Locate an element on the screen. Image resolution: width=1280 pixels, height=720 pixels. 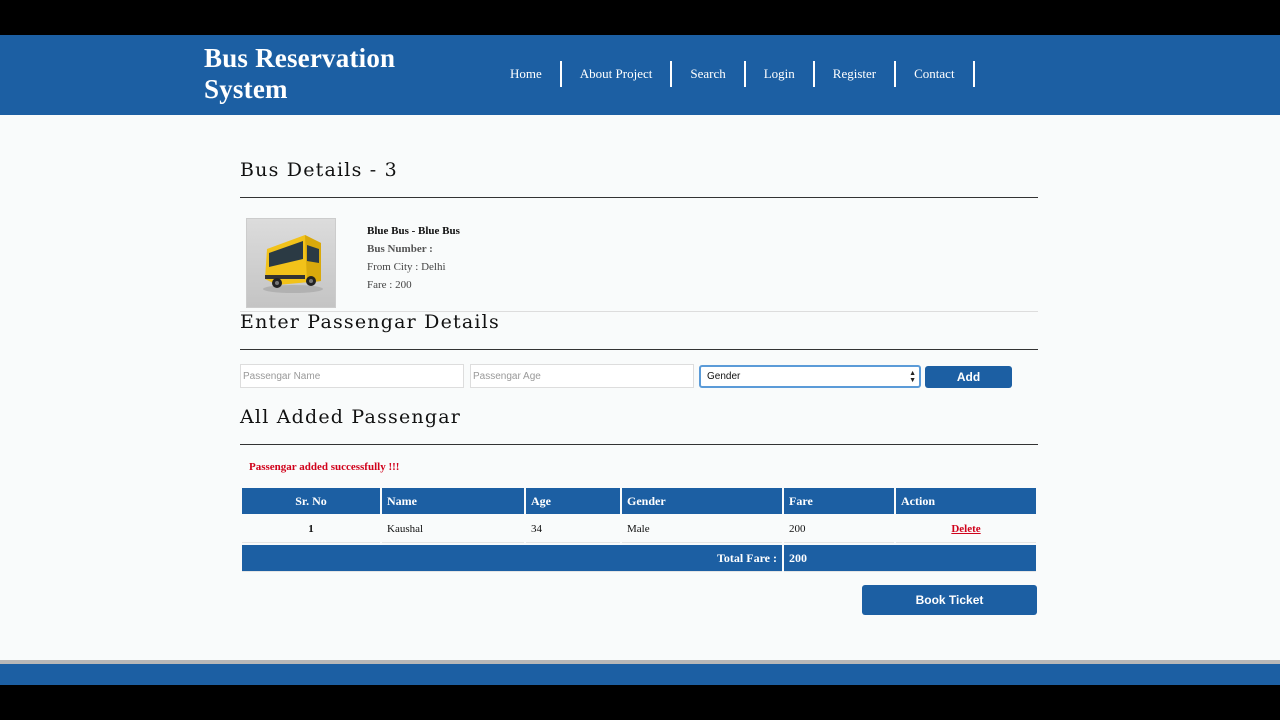
table-row: 1 Kaushal 34 Male 200 Delete is located at coordinates (639, 529).